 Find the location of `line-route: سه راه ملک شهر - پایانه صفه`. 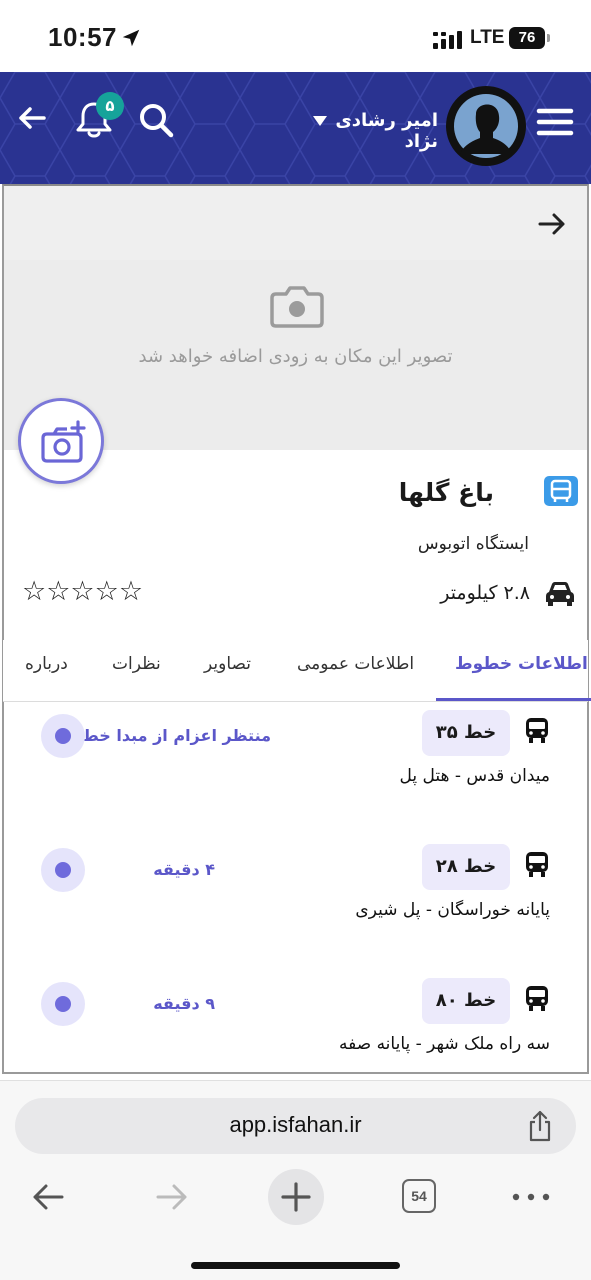

line-route: سه راه ملک شهر - پایانه صفه is located at coordinates (444, 1044).